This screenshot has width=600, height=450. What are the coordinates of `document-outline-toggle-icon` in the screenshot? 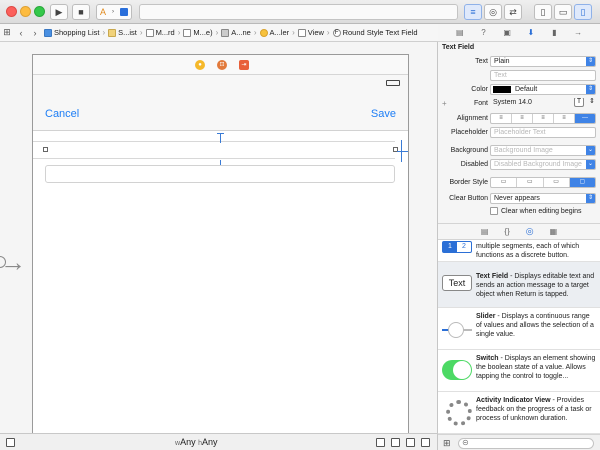 It's located at (10, 442).